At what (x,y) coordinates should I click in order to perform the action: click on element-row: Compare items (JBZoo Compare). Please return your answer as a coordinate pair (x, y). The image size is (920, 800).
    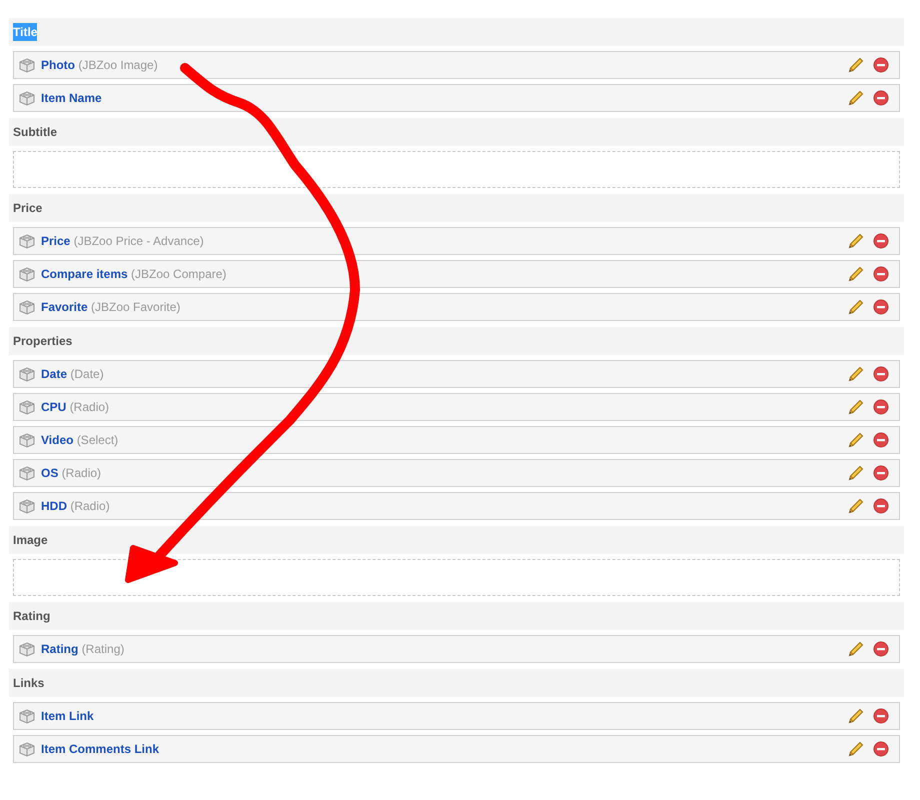
    Looking at the image, I should click on (456, 274).